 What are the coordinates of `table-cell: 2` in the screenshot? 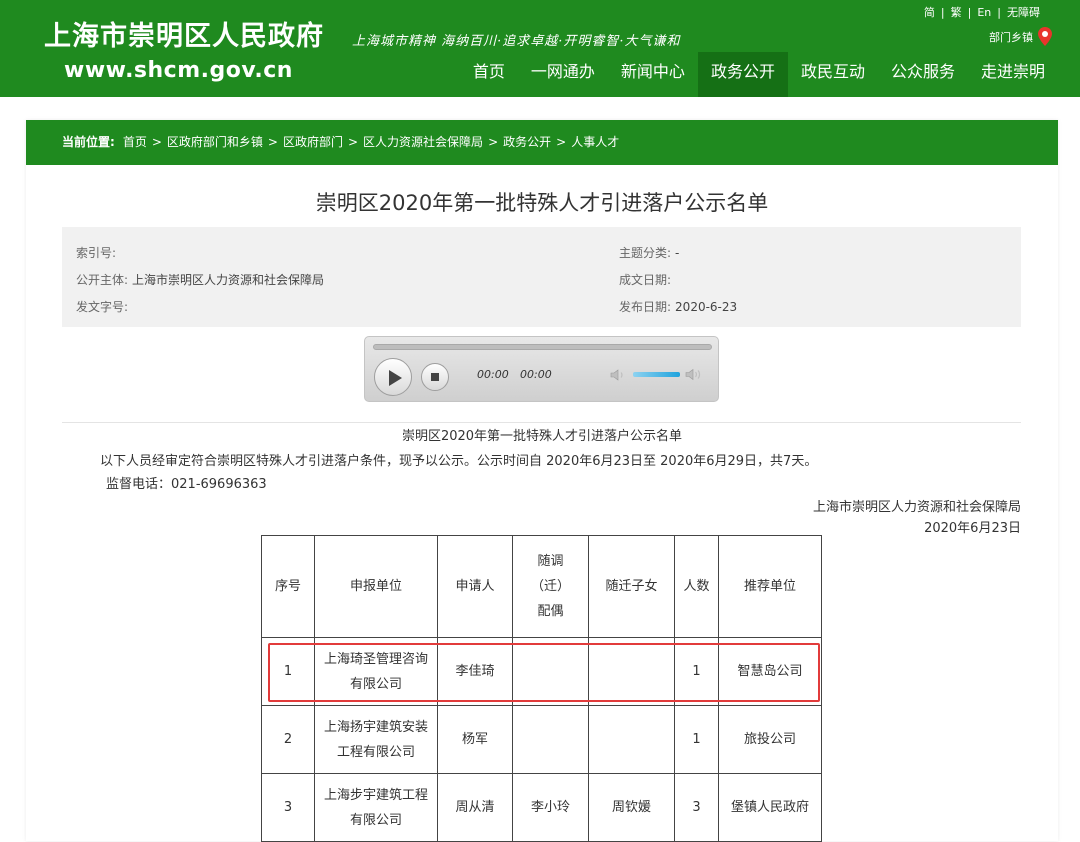 It's located at (288, 739).